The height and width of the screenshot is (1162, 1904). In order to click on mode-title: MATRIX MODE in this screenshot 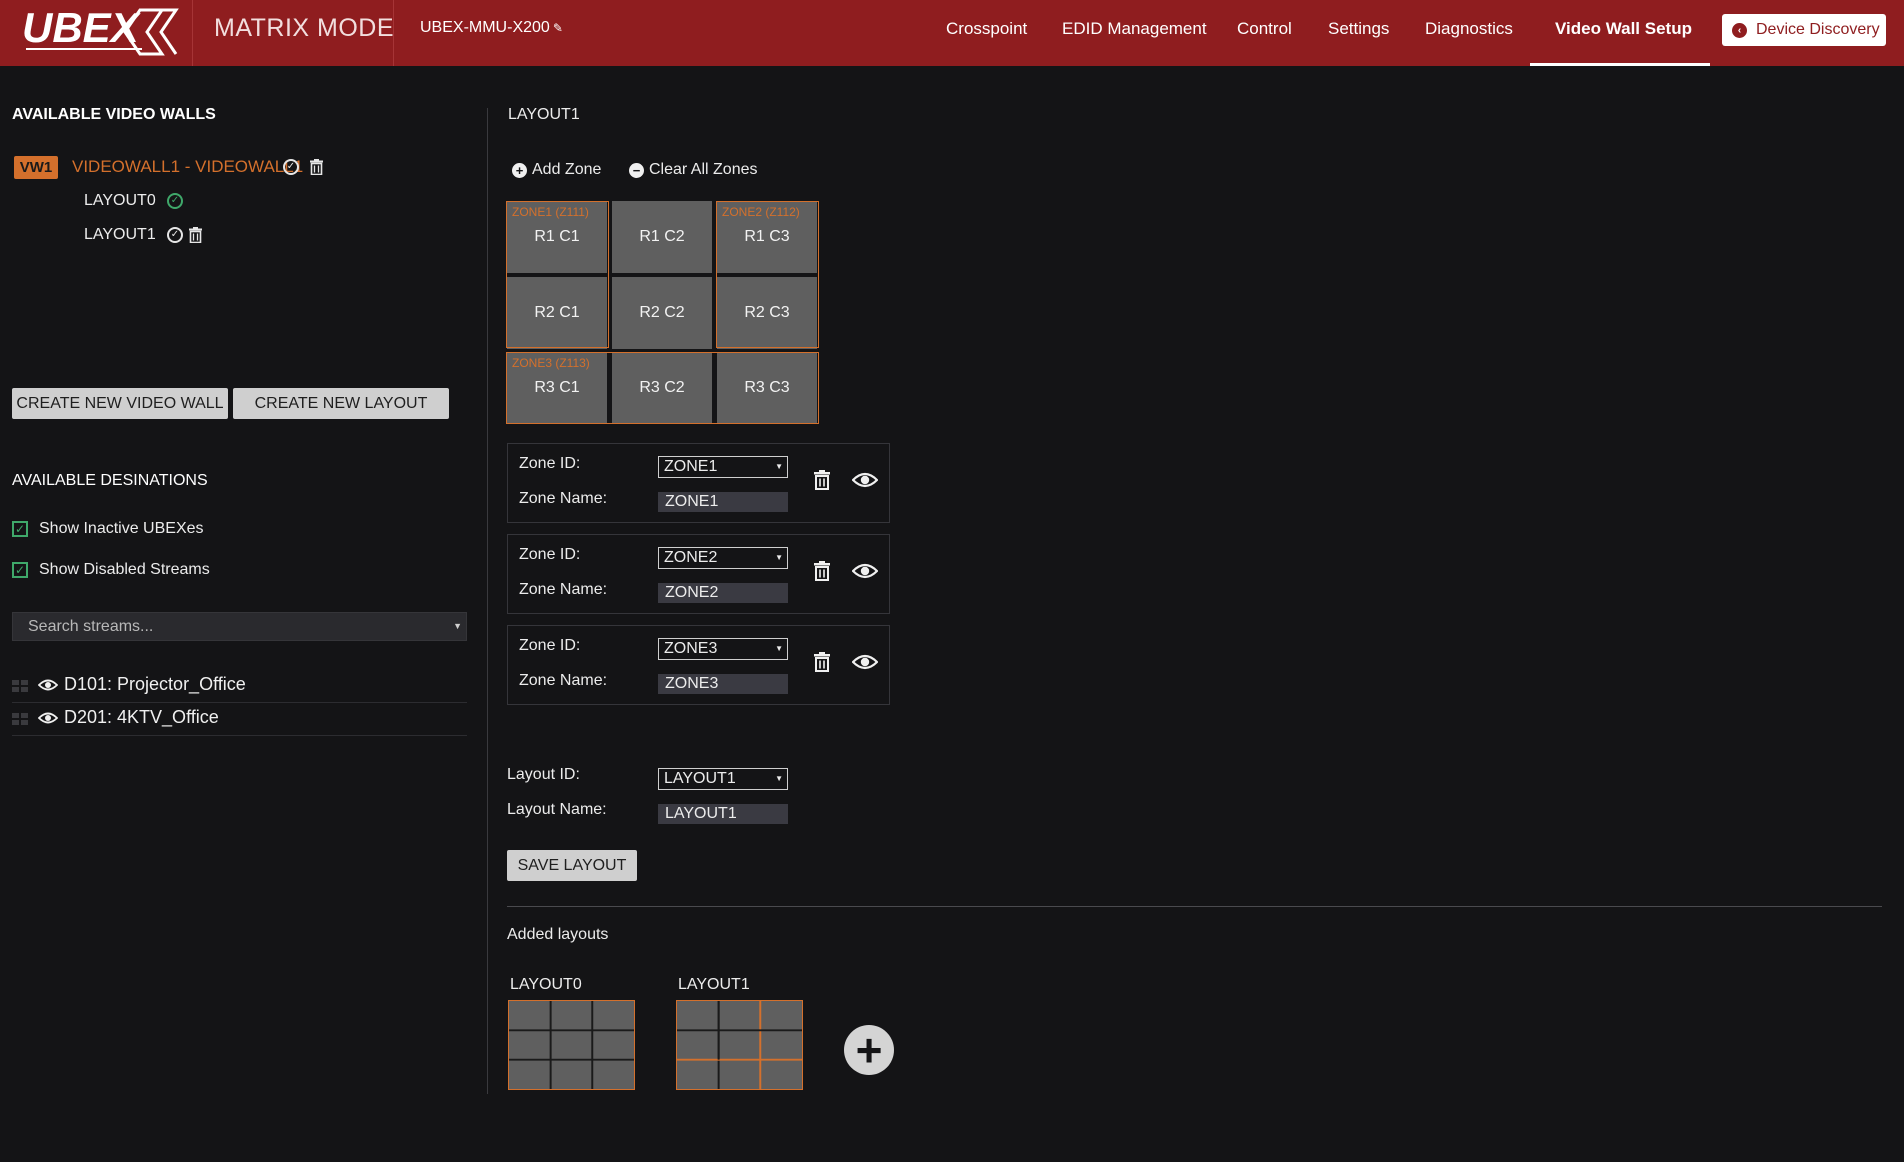, I will do `click(304, 28)`.